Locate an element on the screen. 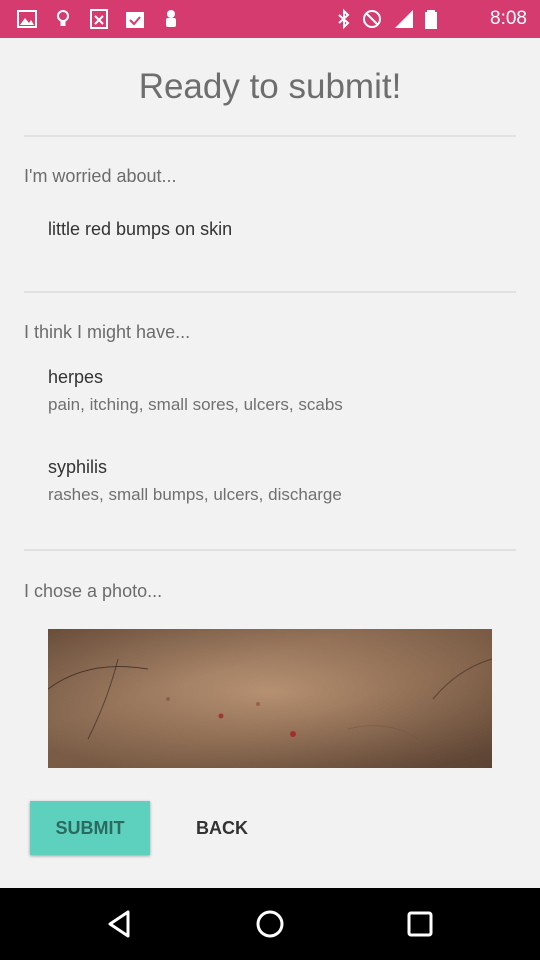 This screenshot has width=540, height=960. battery-icon is located at coordinates (431, 19).